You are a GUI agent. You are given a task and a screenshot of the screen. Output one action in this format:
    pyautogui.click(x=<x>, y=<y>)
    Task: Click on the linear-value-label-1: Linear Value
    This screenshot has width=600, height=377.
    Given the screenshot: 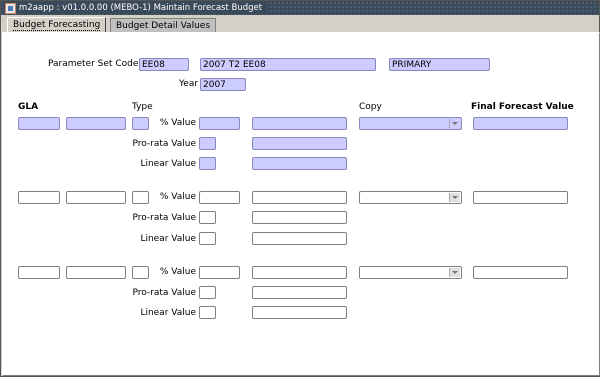 What is the action you would take?
    pyautogui.click(x=168, y=164)
    